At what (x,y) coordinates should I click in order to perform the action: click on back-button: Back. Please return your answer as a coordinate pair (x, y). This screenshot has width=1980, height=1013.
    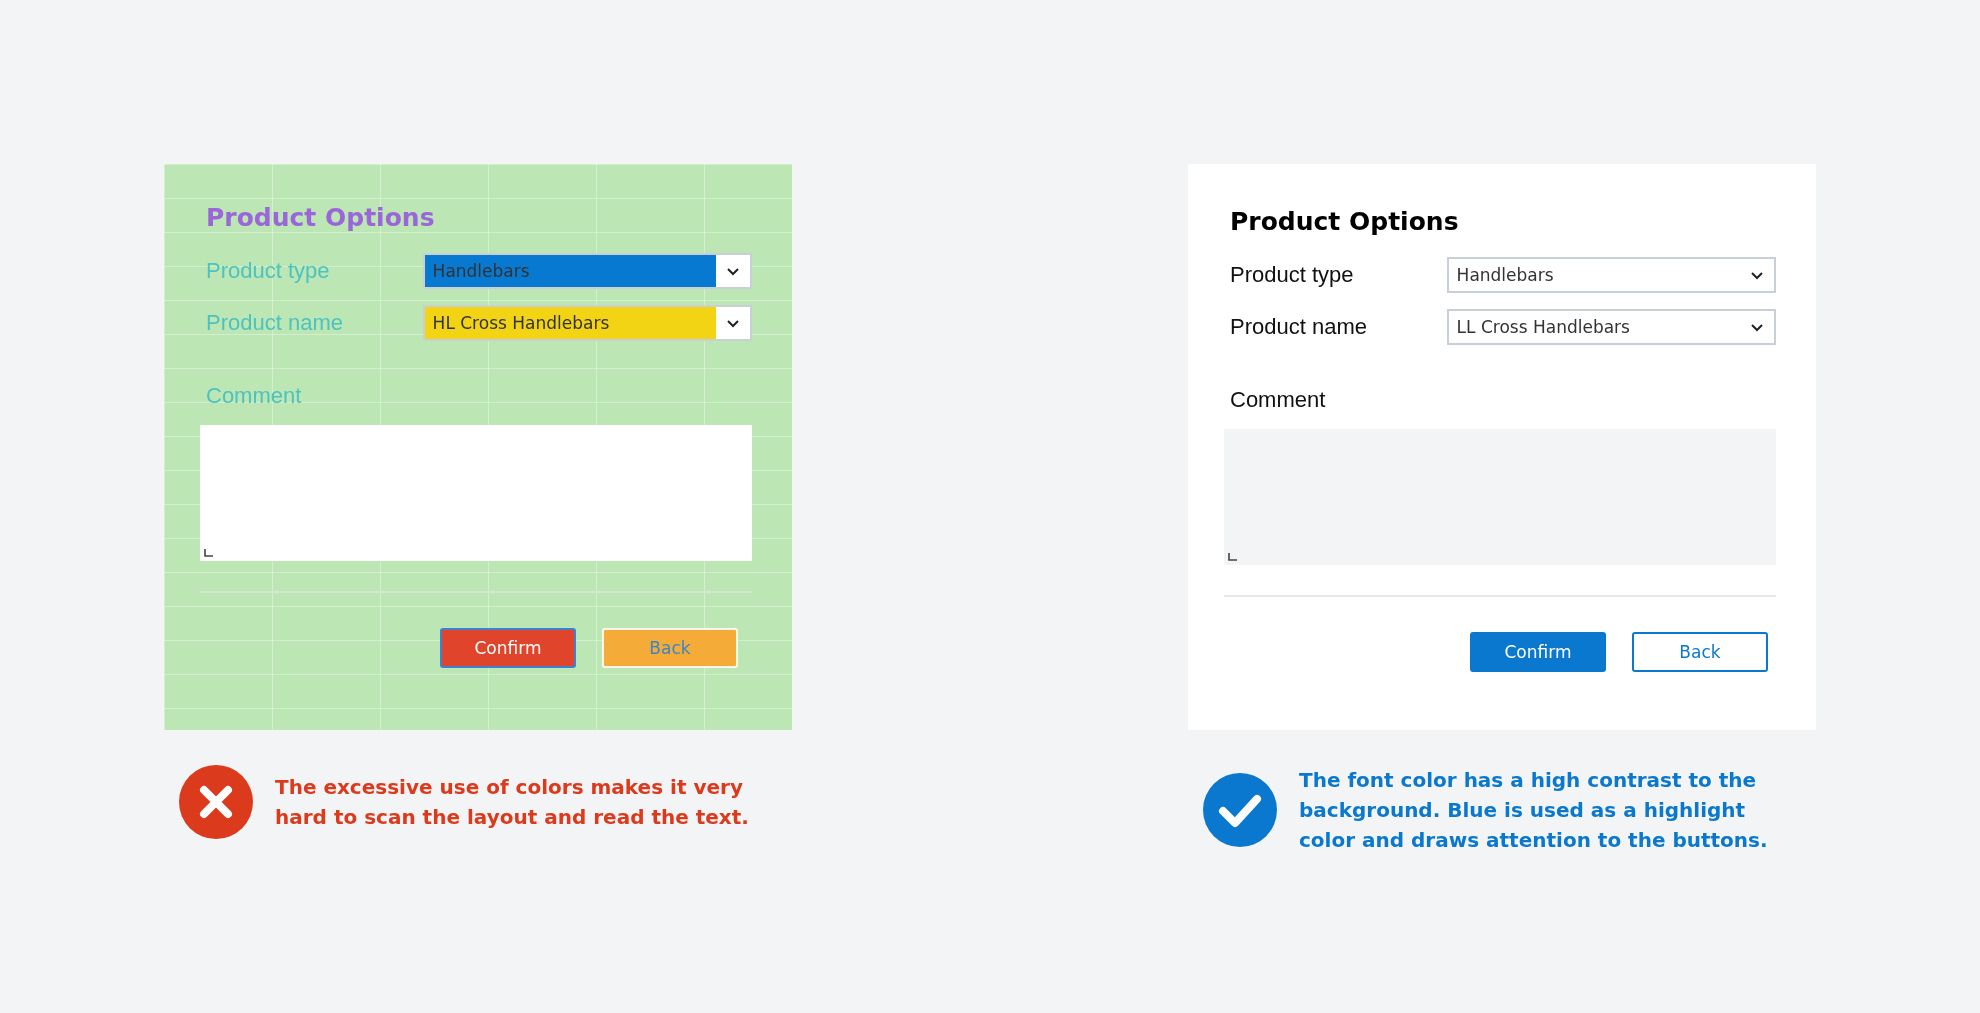
    Looking at the image, I should click on (1700, 652).